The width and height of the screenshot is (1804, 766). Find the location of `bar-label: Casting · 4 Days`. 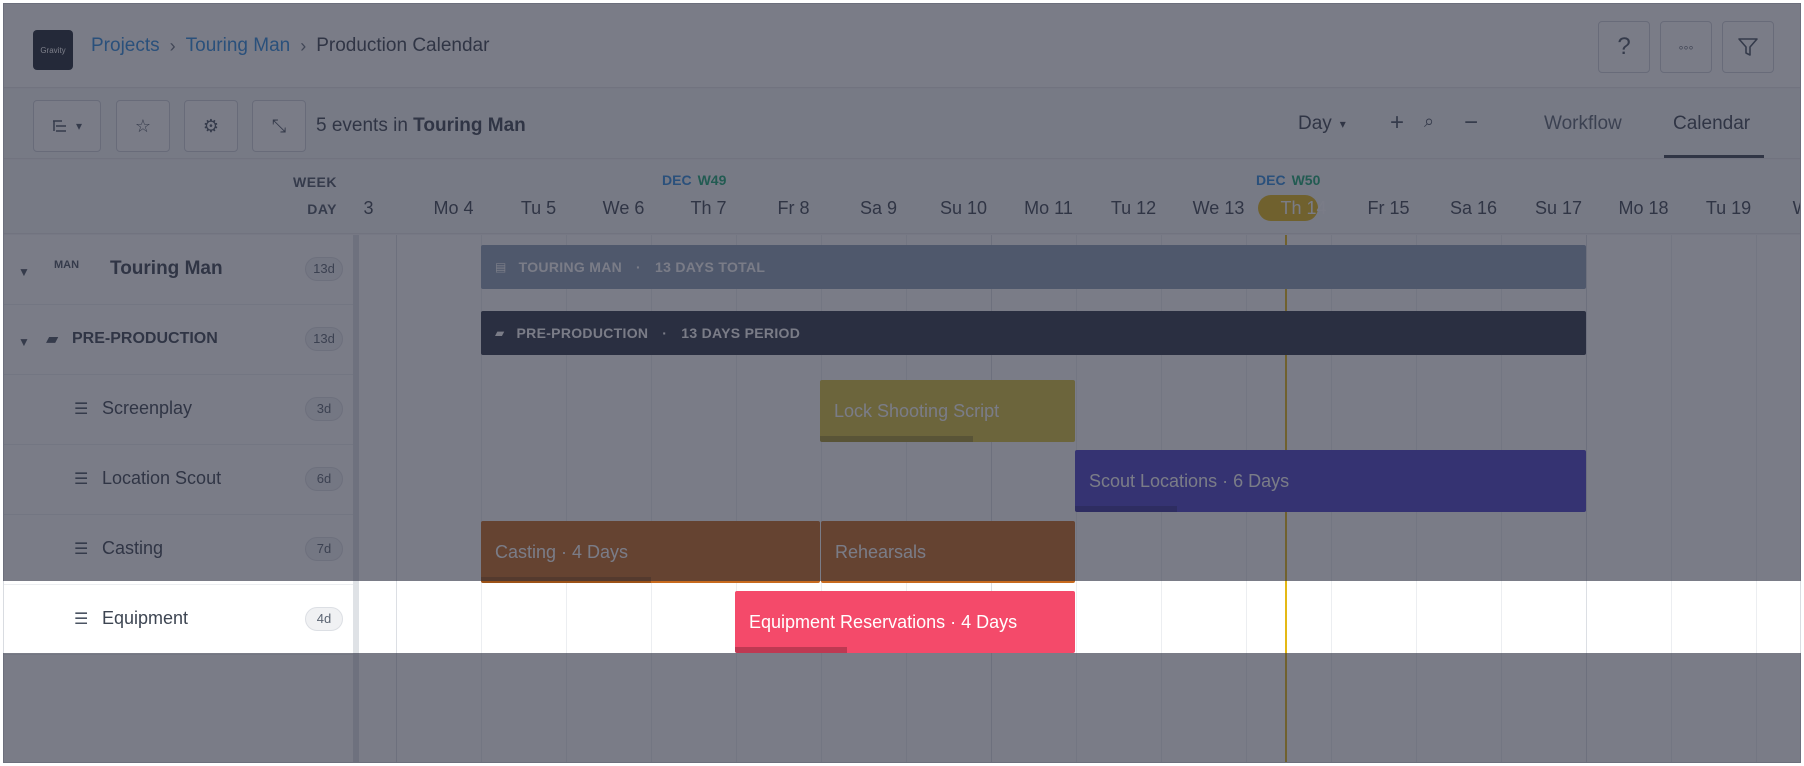

bar-label: Casting · 4 Days is located at coordinates (562, 551).